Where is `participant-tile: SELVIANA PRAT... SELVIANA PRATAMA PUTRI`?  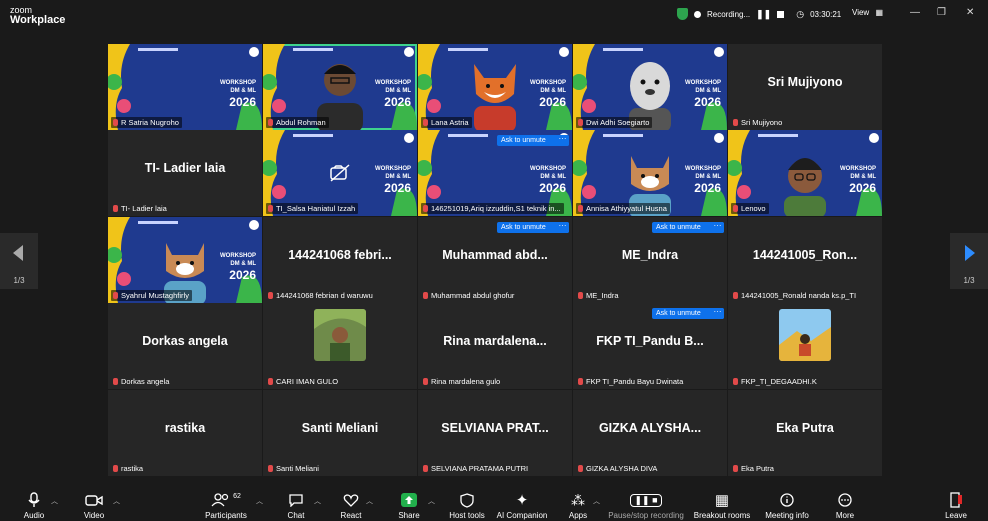
participant-tile: SELVIANA PRAT... SELVIANA PRATAMA PUTRI is located at coordinates (495, 433).